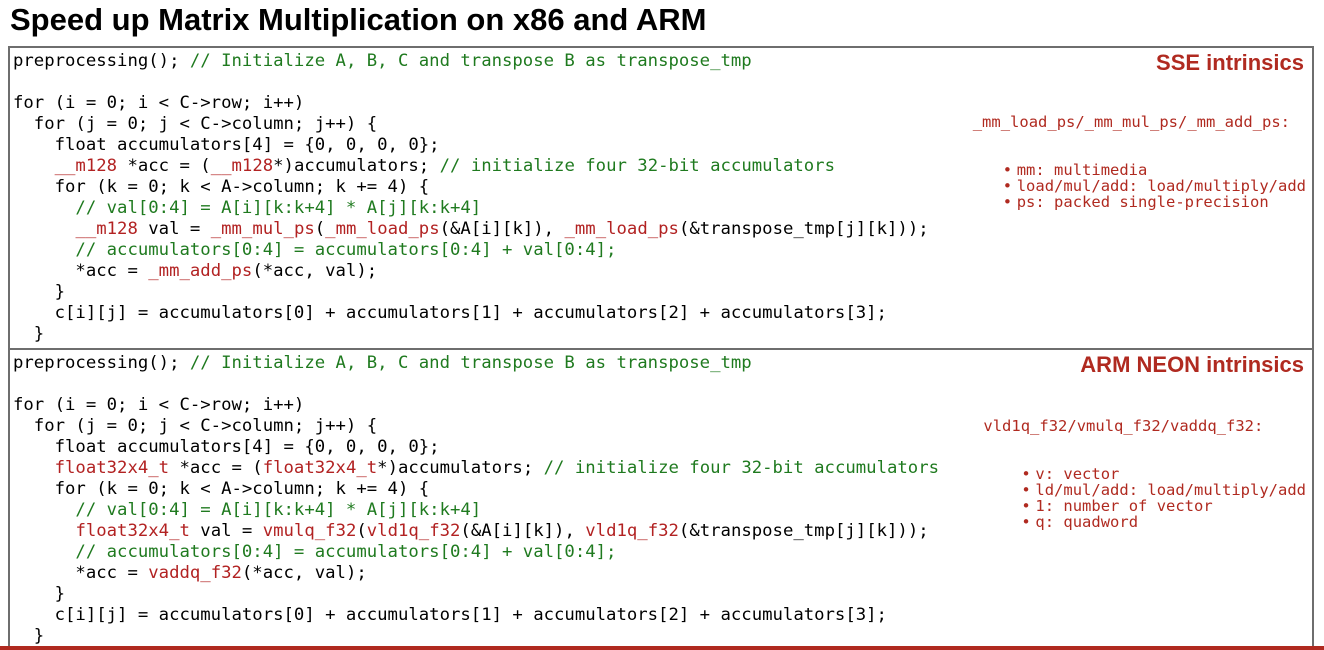 Image resolution: width=1324 pixels, height=650 pixels. I want to click on code-text: float accumulators[4] = {0, 0, 0, 0};, so click(226, 447).